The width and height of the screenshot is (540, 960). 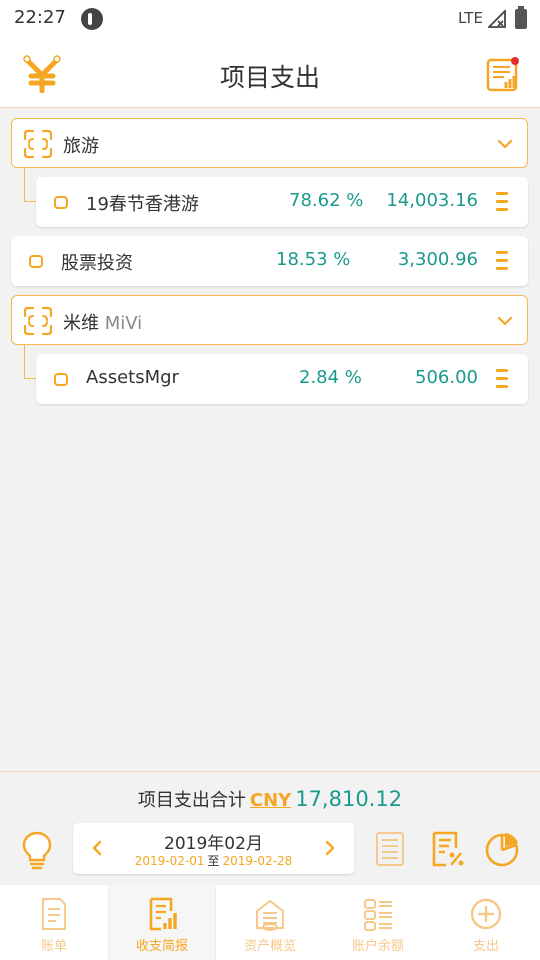 I want to click on date-range: 2019-02-01 至 2019-02-28, so click(x=213, y=860).